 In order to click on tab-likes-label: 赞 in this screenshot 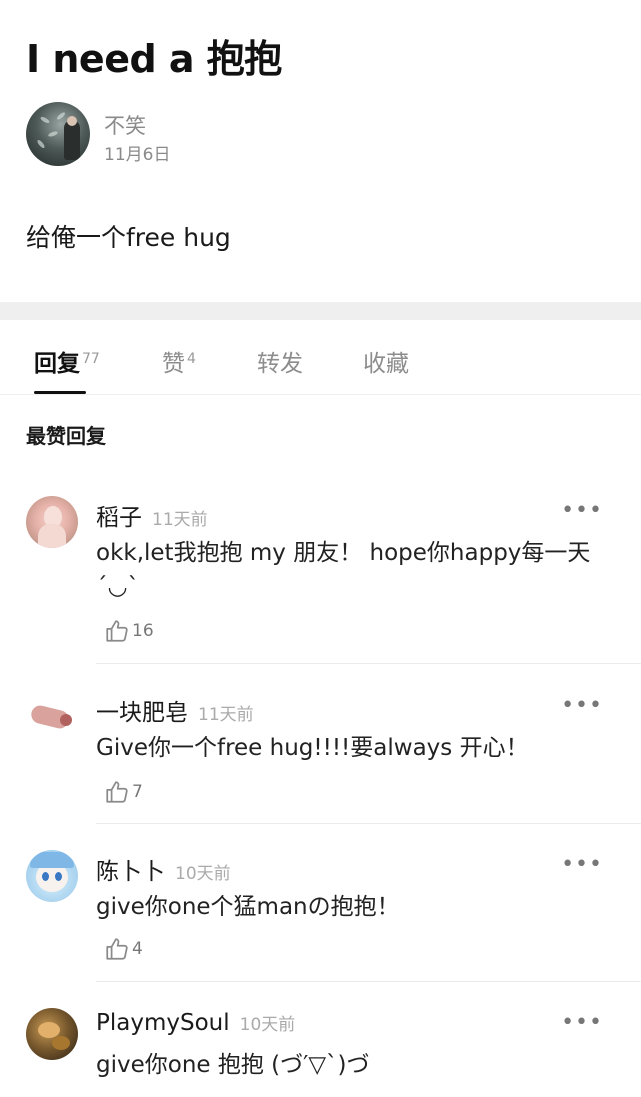, I will do `click(173, 364)`.